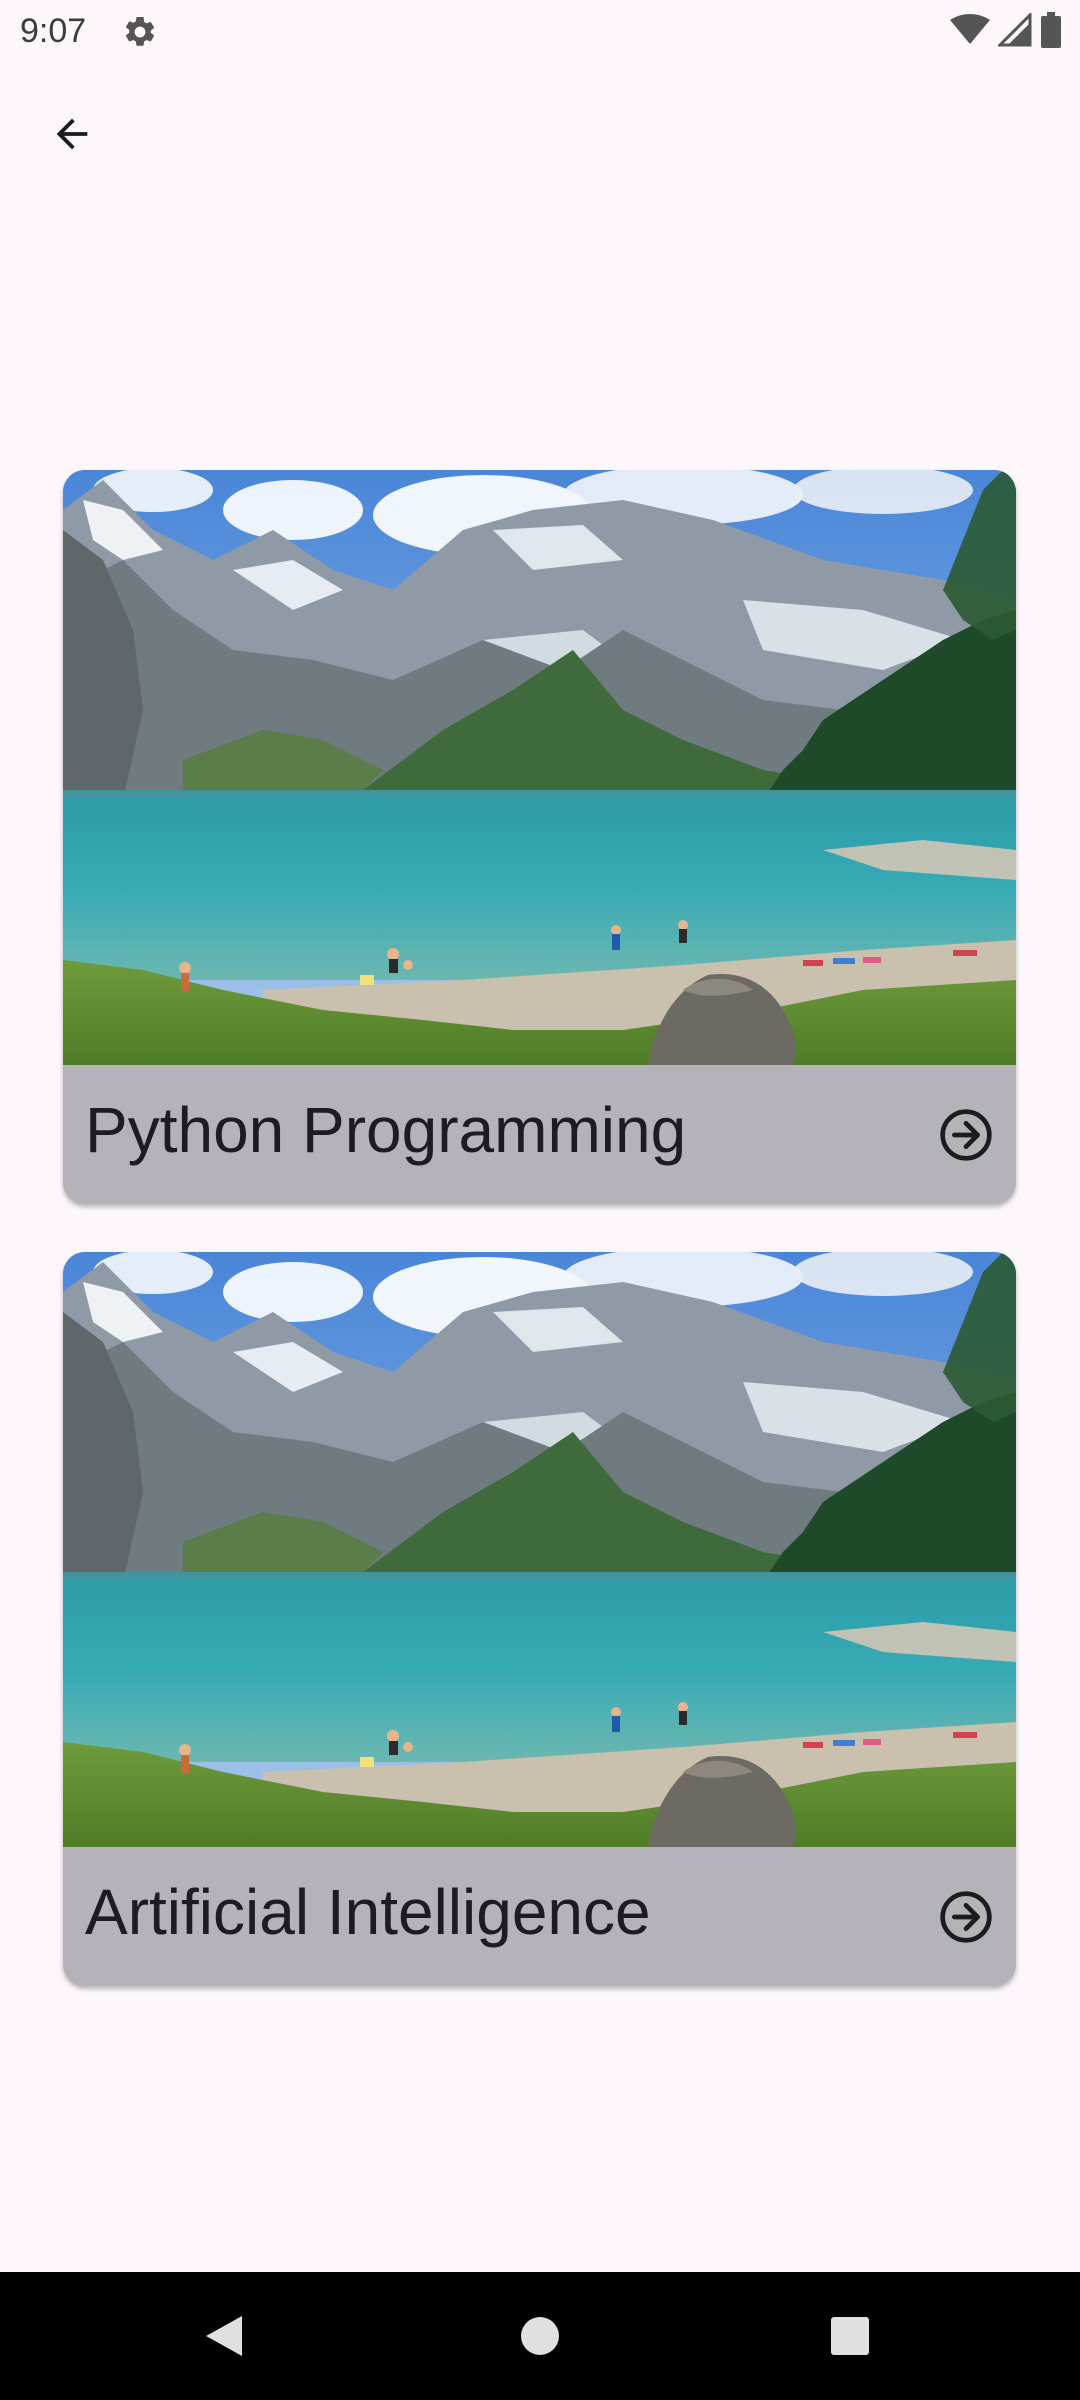 The image size is (1080, 2400). Describe the element at coordinates (540, 32) in the screenshot. I see `status-bar: 9:07` at that location.